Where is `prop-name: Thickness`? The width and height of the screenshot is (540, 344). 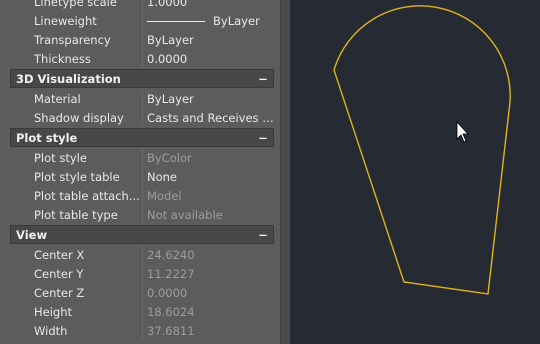
prop-name: Thickness is located at coordinates (62, 58).